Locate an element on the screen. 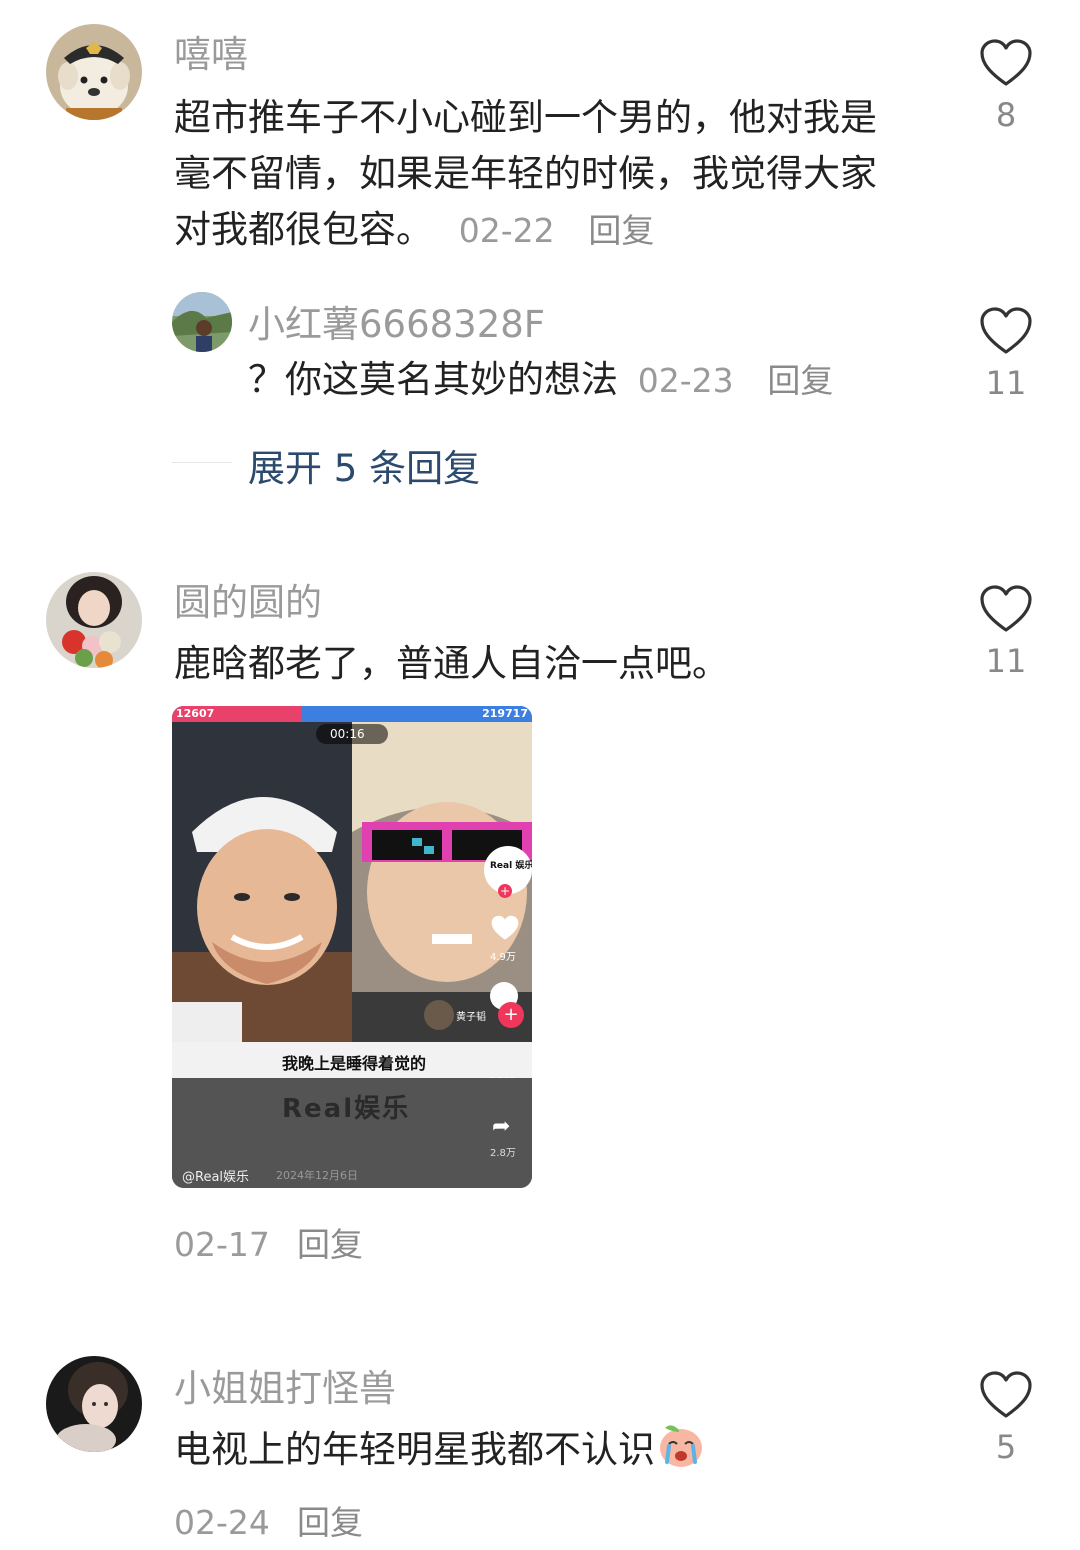 Image resolution: width=1080 pixels, height=1550 pixels. watermark-text: Real娱乐 is located at coordinates (346, 1109).